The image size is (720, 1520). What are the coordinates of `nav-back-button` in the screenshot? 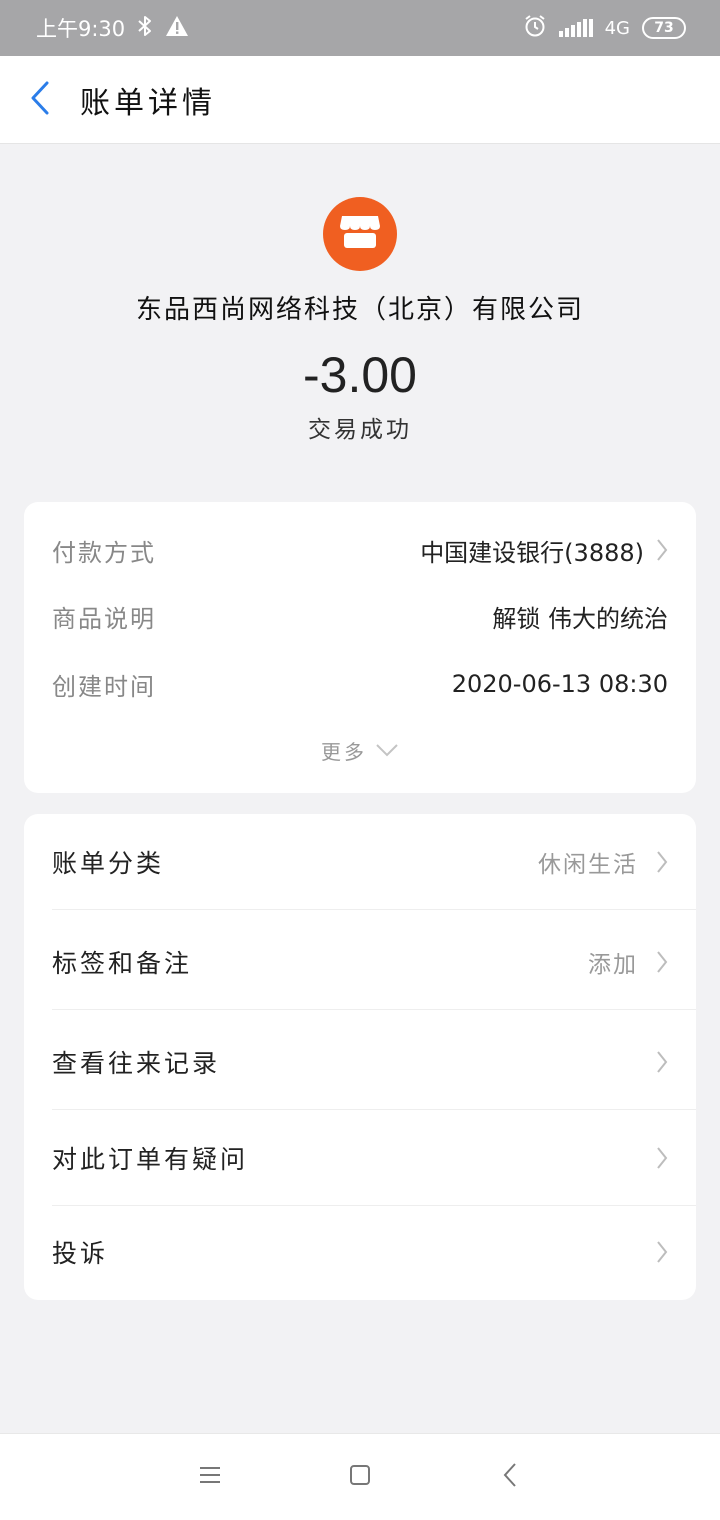 It's located at (510, 1477).